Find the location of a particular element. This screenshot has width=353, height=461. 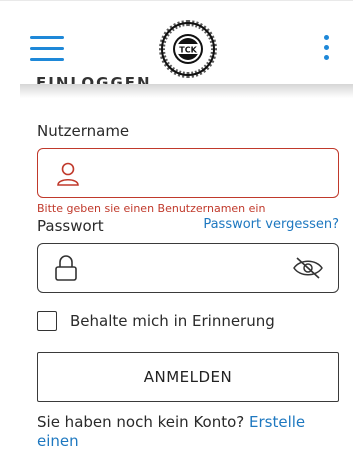

remember-me-checkbox is located at coordinates (47, 321).